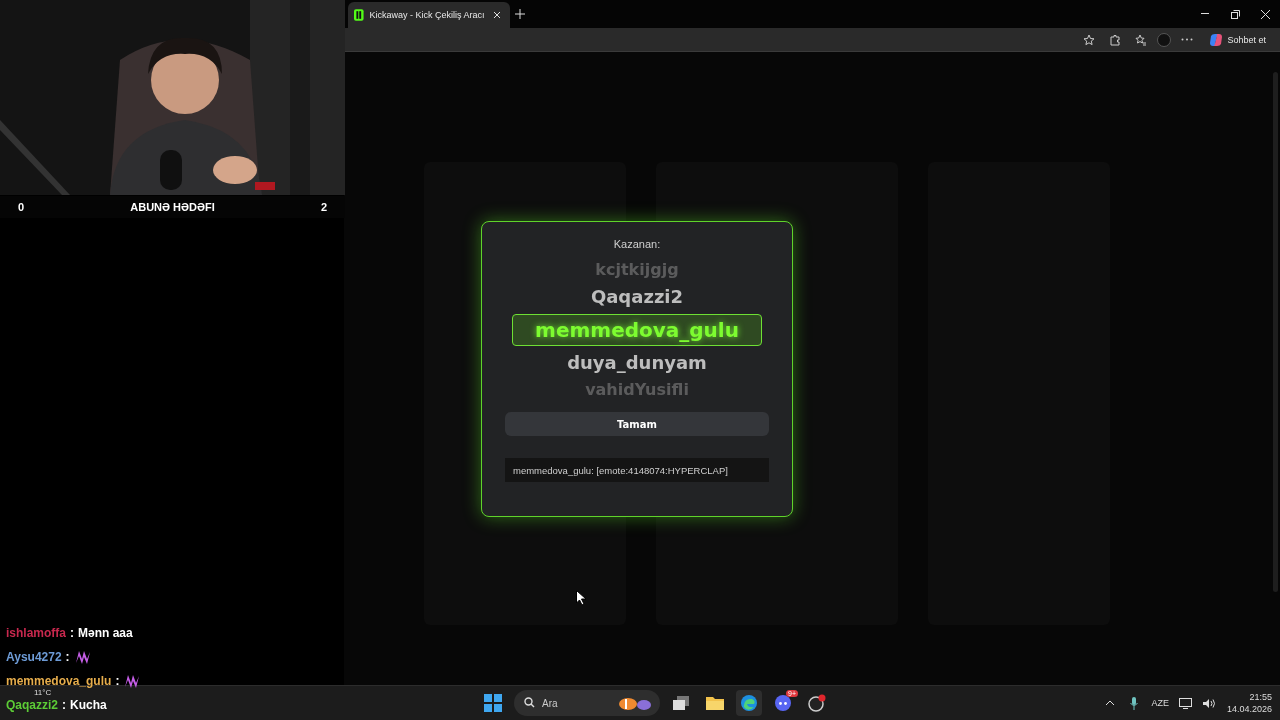 The height and width of the screenshot is (720, 1280). I want to click on goal-label: ABUNƏ HƏDƏFI, so click(172, 207).